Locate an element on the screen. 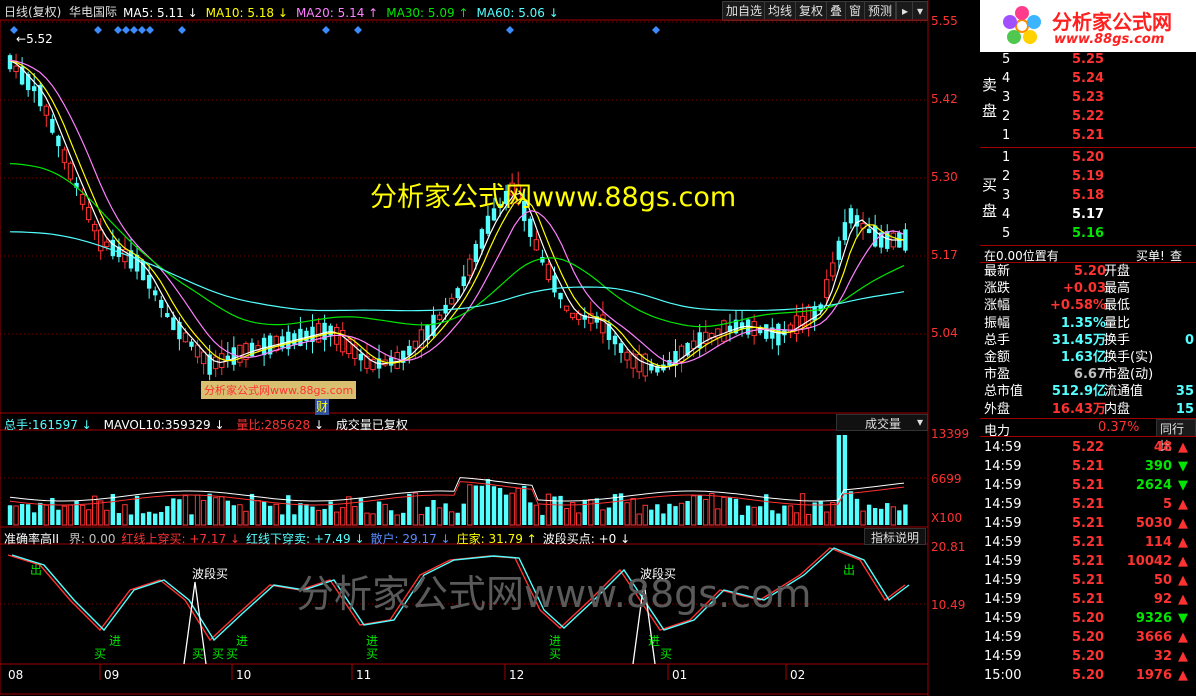 The width and height of the screenshot is (1196, 696). logo-title: 分析家公式网 is located at coordinates (1112, 22).